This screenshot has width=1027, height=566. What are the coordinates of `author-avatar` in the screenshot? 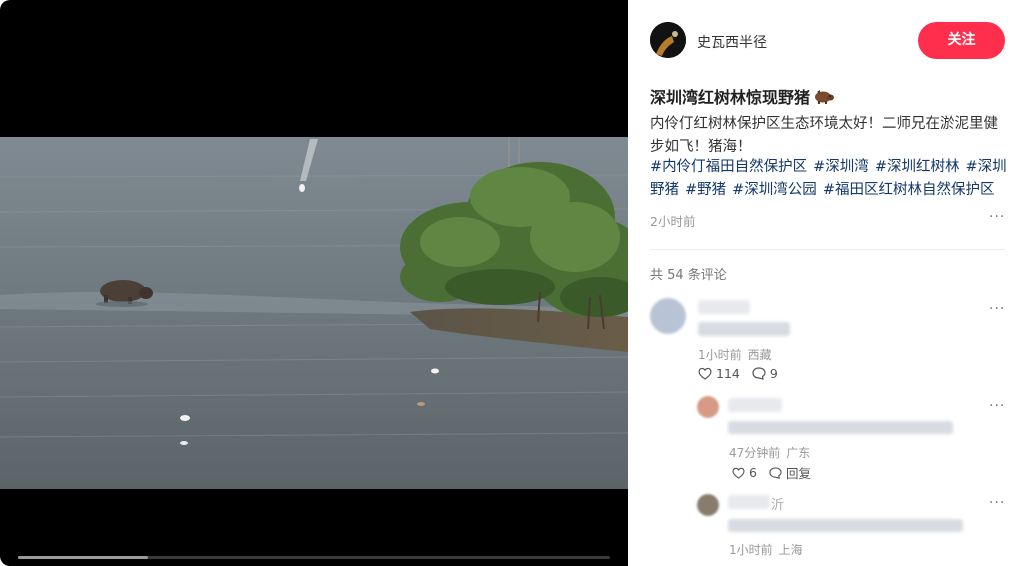 It's located at (668, 40).